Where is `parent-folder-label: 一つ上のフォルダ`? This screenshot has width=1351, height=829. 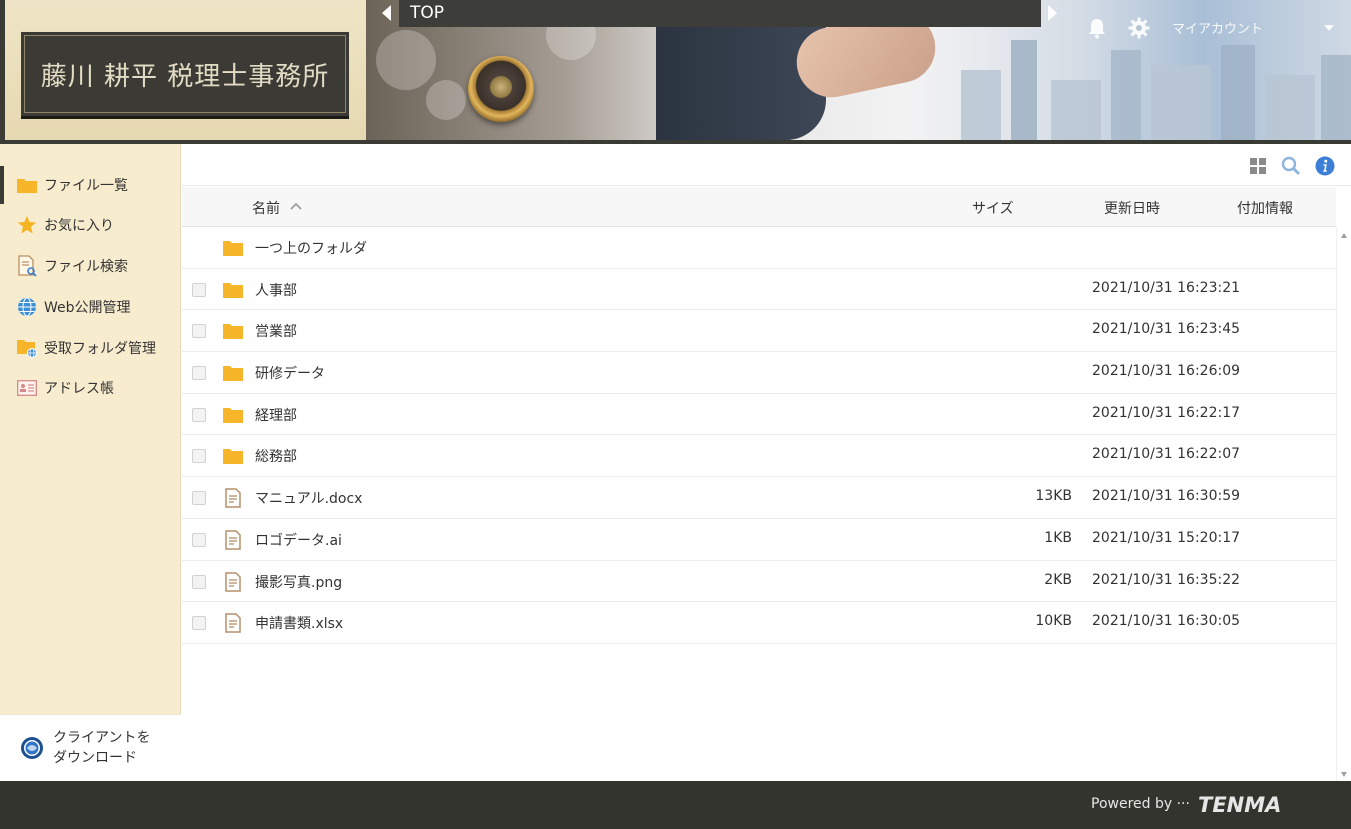
parent-folder-label: 一つ上のフォルダ is located at coordinates (311, 249).